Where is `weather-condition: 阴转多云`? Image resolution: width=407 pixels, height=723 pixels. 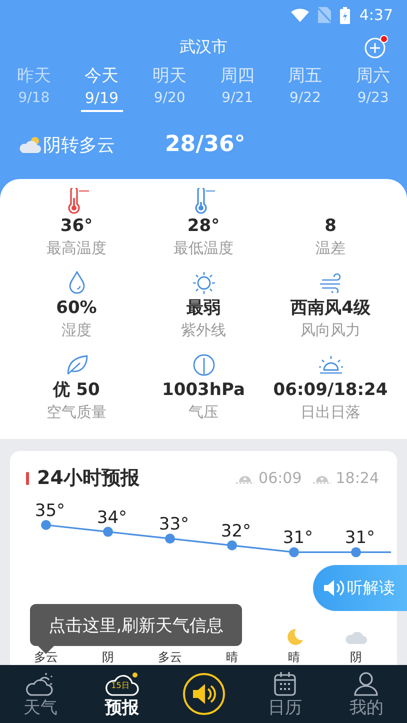
weather-condition: 阴转多云 is located at coordinates (79, 145).